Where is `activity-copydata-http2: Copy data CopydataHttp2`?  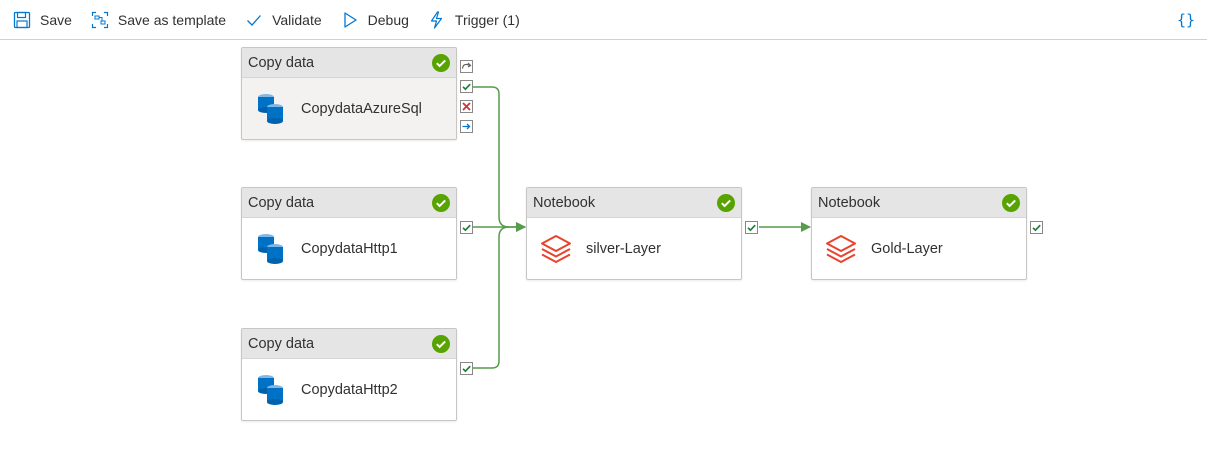
activity-copydata-http2: Copy data CopydataHttp2 is located at coordinates (349, 374).